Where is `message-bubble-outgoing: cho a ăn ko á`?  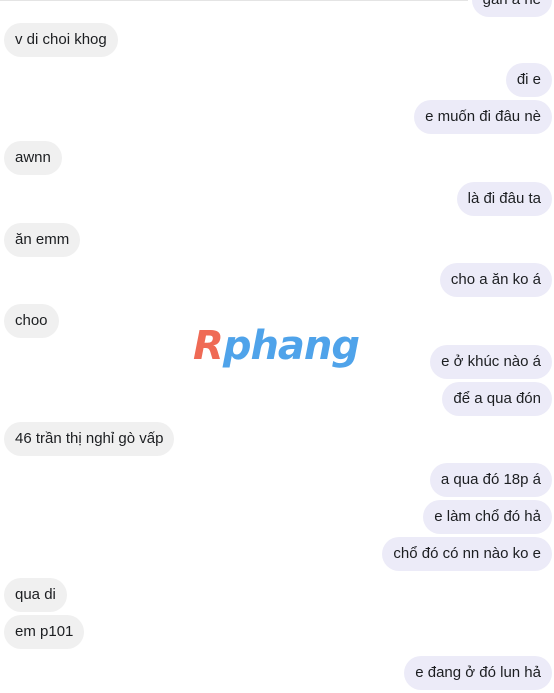 message-bubble-outgoing: cho a ăn ko á is located at coordinates (495, 280).